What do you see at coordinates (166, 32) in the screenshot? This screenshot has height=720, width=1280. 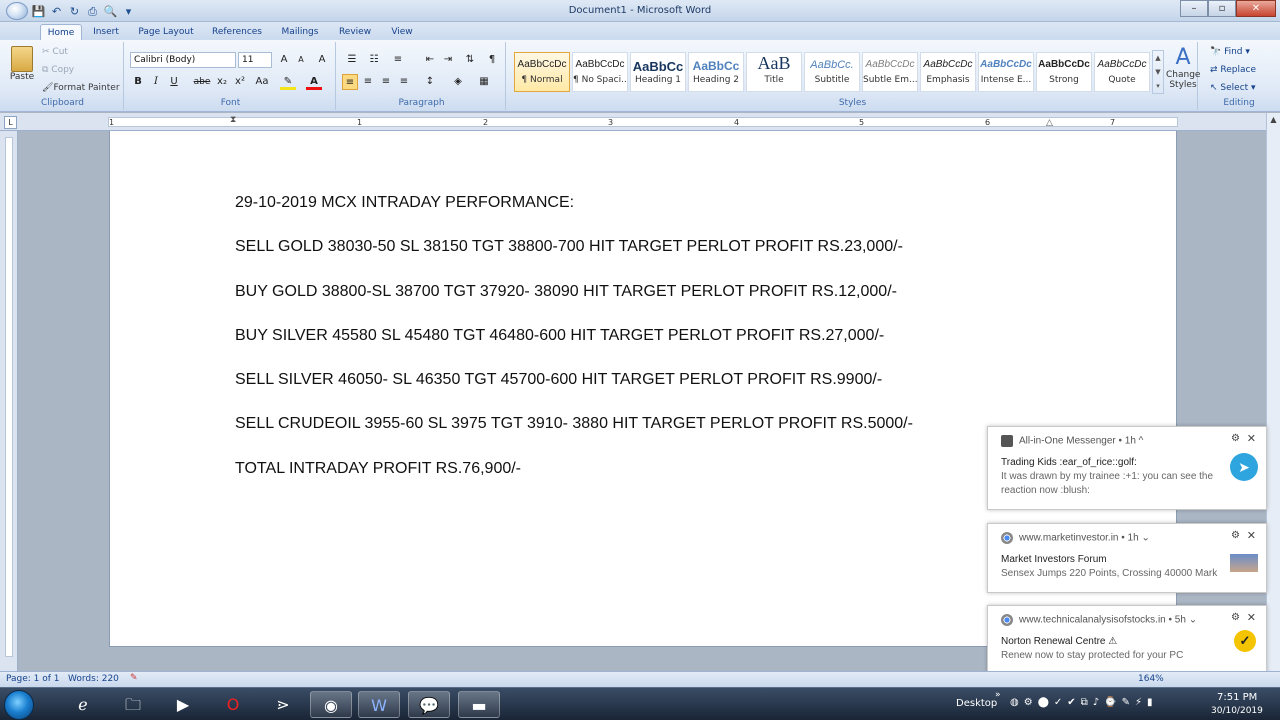 I see `tab-page-layout: Page Layout` at bounding box center [166, 32].